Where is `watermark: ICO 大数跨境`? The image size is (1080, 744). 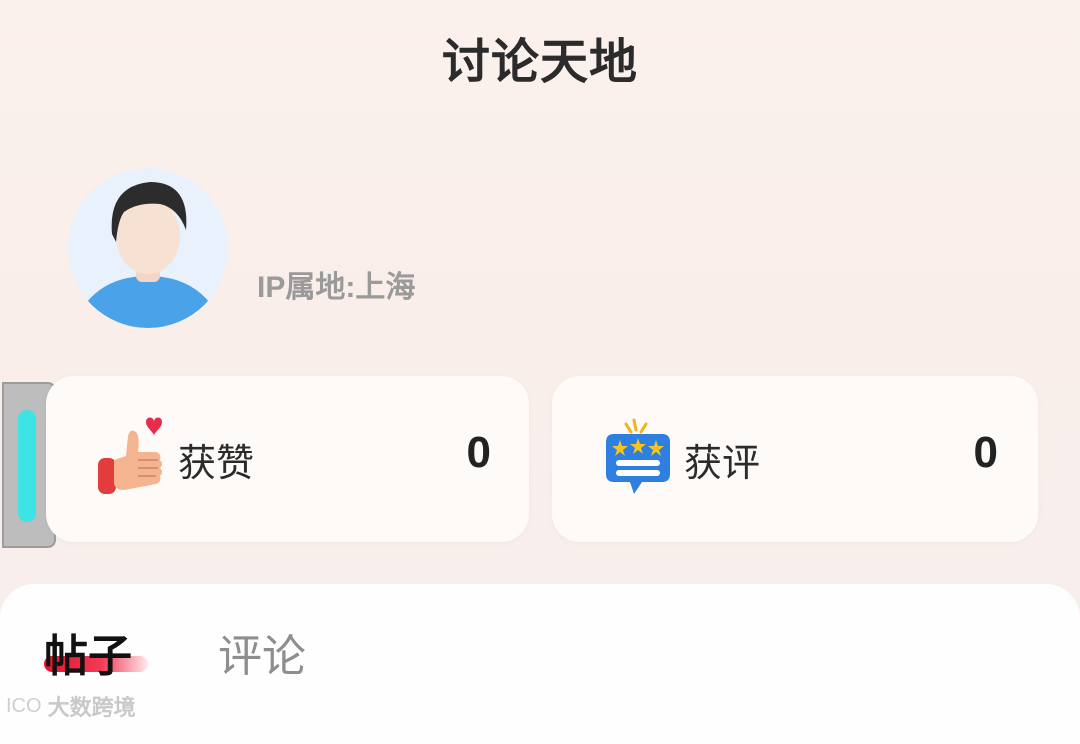
watermark: ICO 大数跨境 is located at coordinates (71, 706).